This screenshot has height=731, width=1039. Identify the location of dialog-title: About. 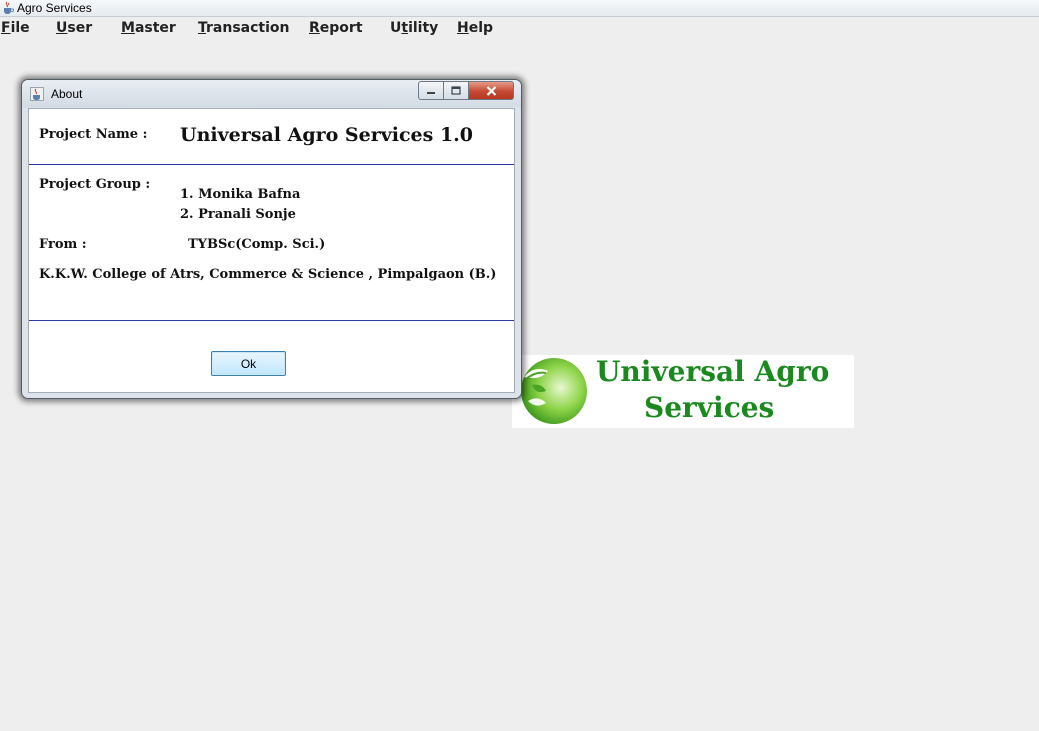
(67, 94).